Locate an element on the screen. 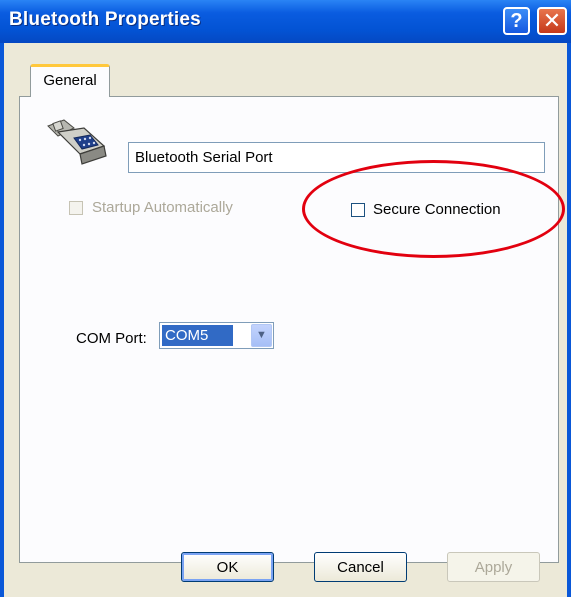 This screenshot has height=597, width=571. startup-automatically-label: Startup Automatically is located at coordinates (162, 207).